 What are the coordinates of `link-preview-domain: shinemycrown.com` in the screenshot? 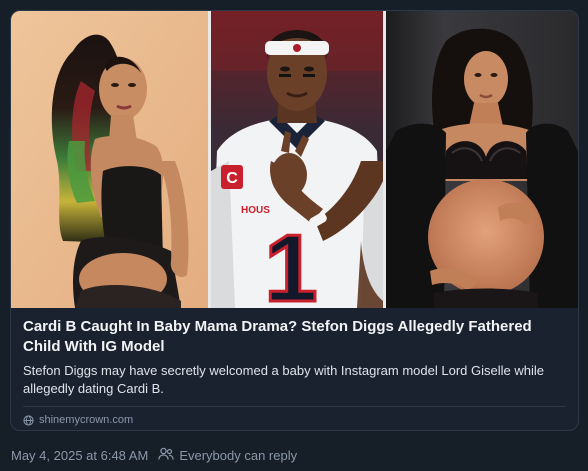 It's located at (86, 420).